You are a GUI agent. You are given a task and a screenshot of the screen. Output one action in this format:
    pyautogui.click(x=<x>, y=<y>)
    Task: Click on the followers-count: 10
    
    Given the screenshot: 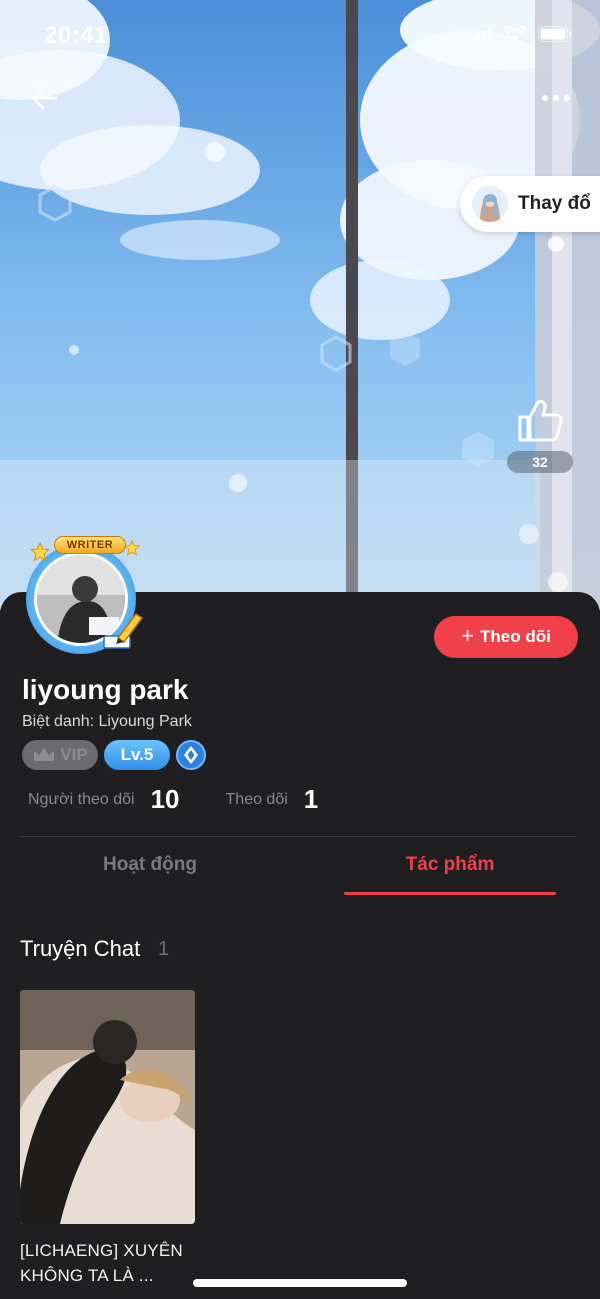 What is the action you would take?
    pyautogui.click(x=165, y=799)
    